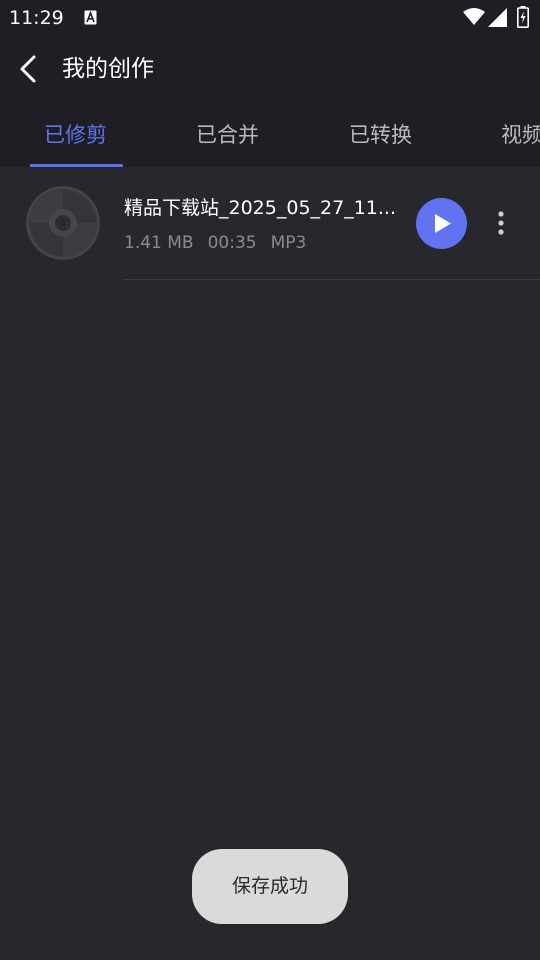  Describe the element at coordinates (474, 16) in the screenshot. I see `wifi-icon` at that location.